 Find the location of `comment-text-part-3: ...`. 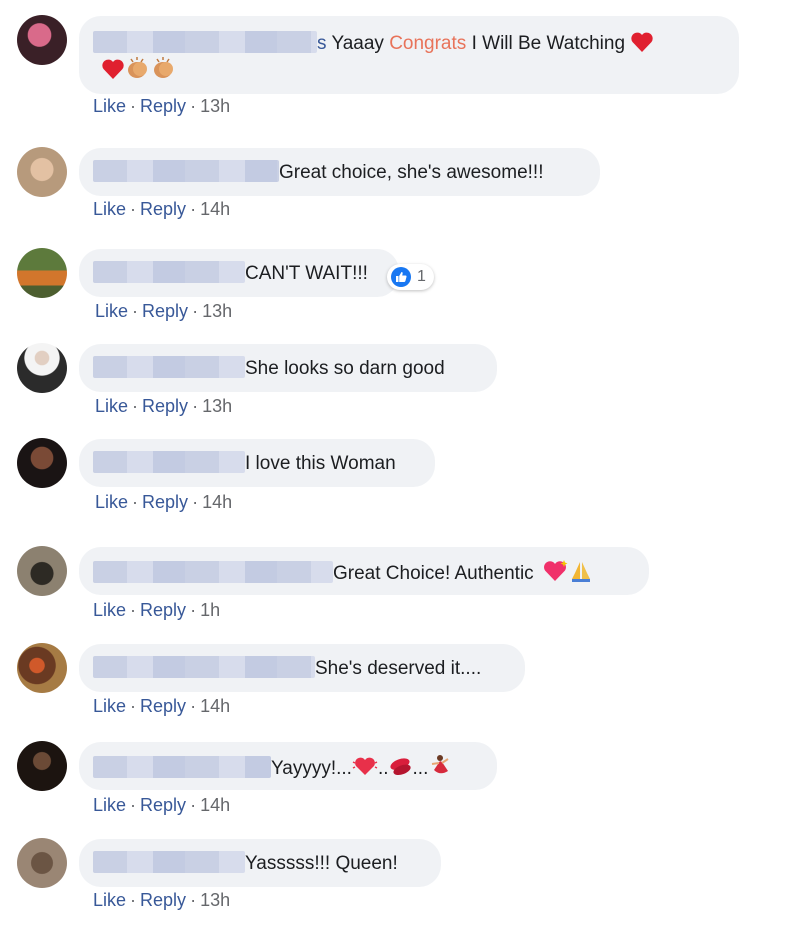

comment-text-part-3: ... is located at coordinates (420, 768).